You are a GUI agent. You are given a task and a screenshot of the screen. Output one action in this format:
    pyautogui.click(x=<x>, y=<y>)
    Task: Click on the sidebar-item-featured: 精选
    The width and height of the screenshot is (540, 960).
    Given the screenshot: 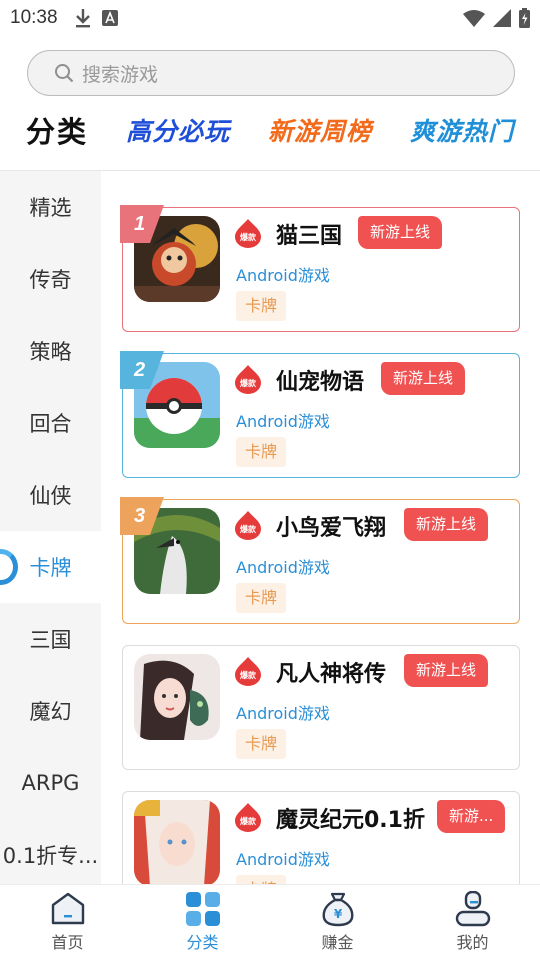 What is the action you would take?
    pyautogui.click(x=50, y=207)
    